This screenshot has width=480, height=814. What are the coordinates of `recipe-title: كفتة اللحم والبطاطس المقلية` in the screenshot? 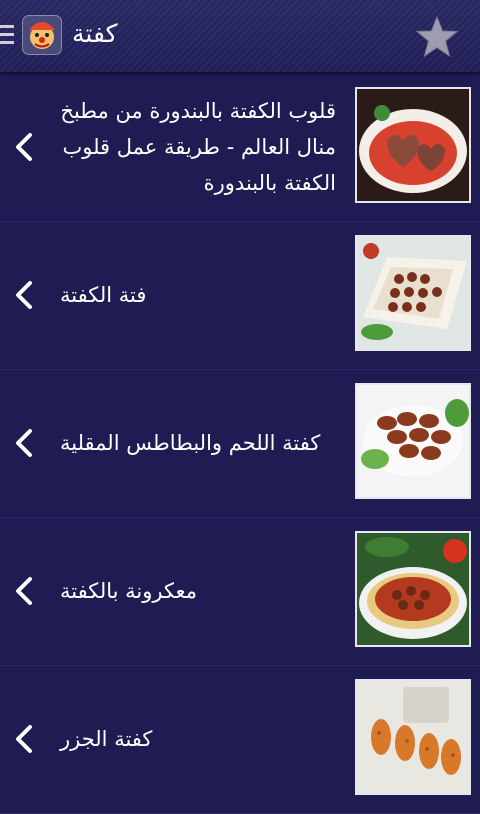 It's located at (190, 443).